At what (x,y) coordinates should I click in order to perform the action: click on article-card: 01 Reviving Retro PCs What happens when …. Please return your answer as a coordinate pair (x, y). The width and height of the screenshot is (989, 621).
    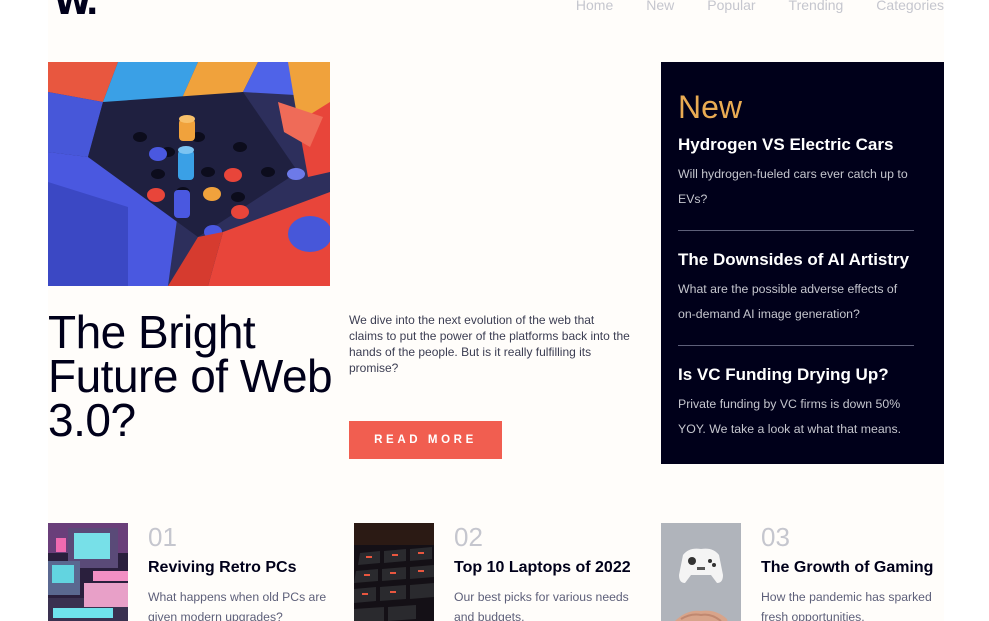
    Looking at the image, I should click on (193, 572).